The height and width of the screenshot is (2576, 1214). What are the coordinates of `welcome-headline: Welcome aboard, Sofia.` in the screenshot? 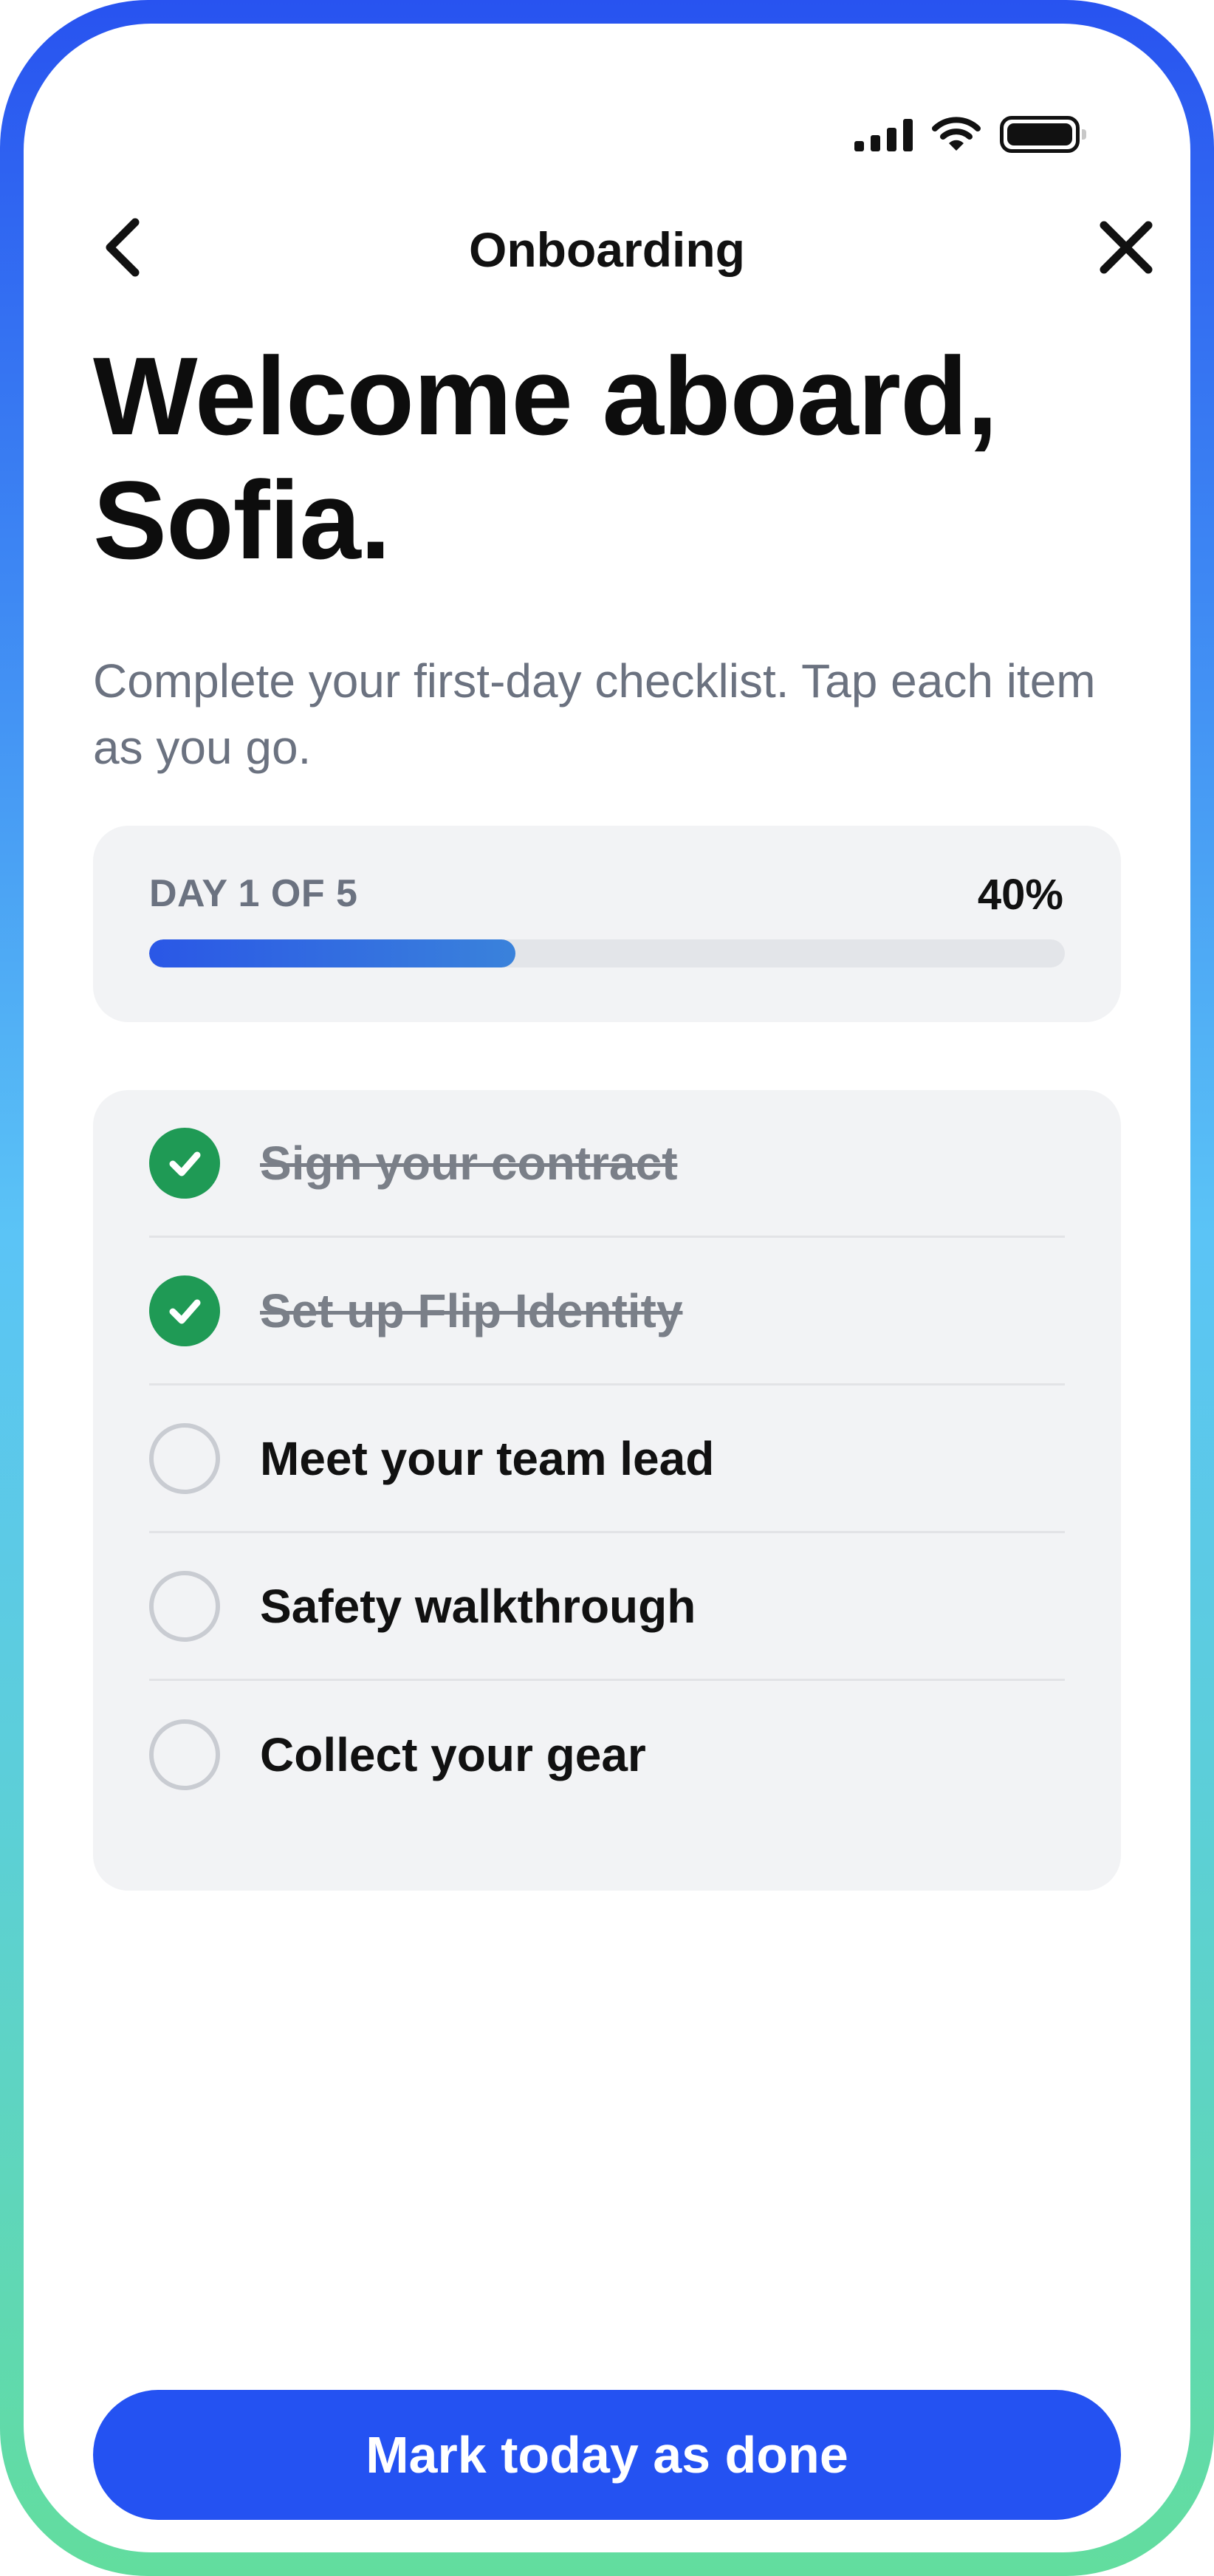 It's located at (617, 458).